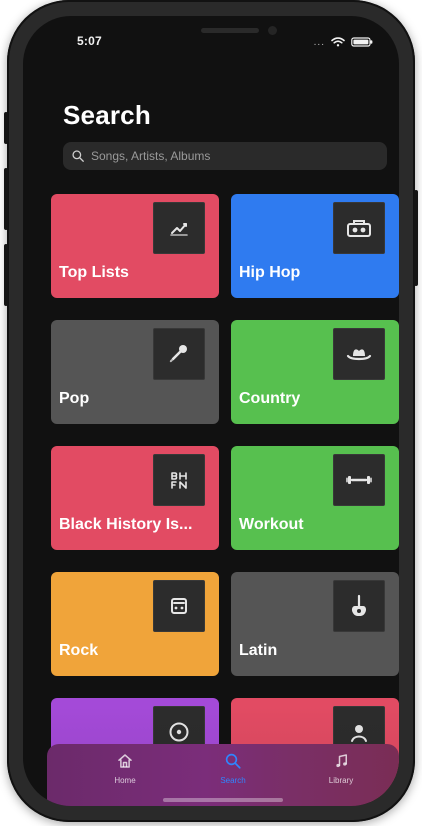  I want to click on tab-label: Library, so click(341, 780).